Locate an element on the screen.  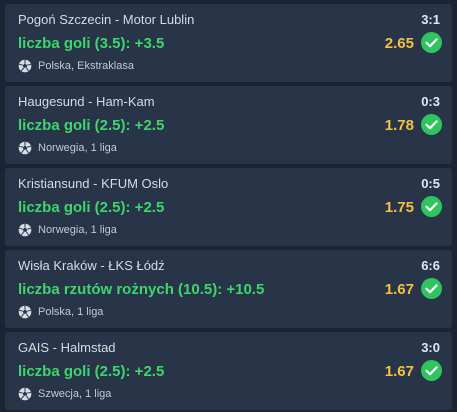
league-info: Polska, 1 liga is located at coordinates (60, 312).